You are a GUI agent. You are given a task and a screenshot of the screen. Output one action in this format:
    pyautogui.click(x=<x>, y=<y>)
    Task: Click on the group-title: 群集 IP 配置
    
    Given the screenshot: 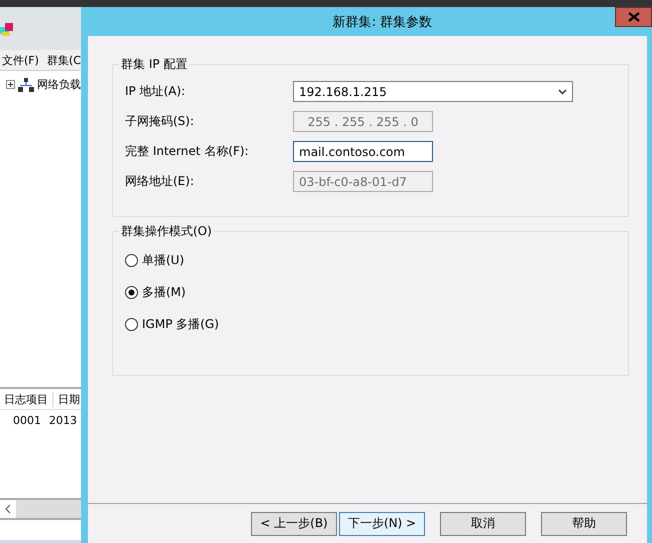 What is the action you would take?
    pyautogui.click(x=154, y=64)
    